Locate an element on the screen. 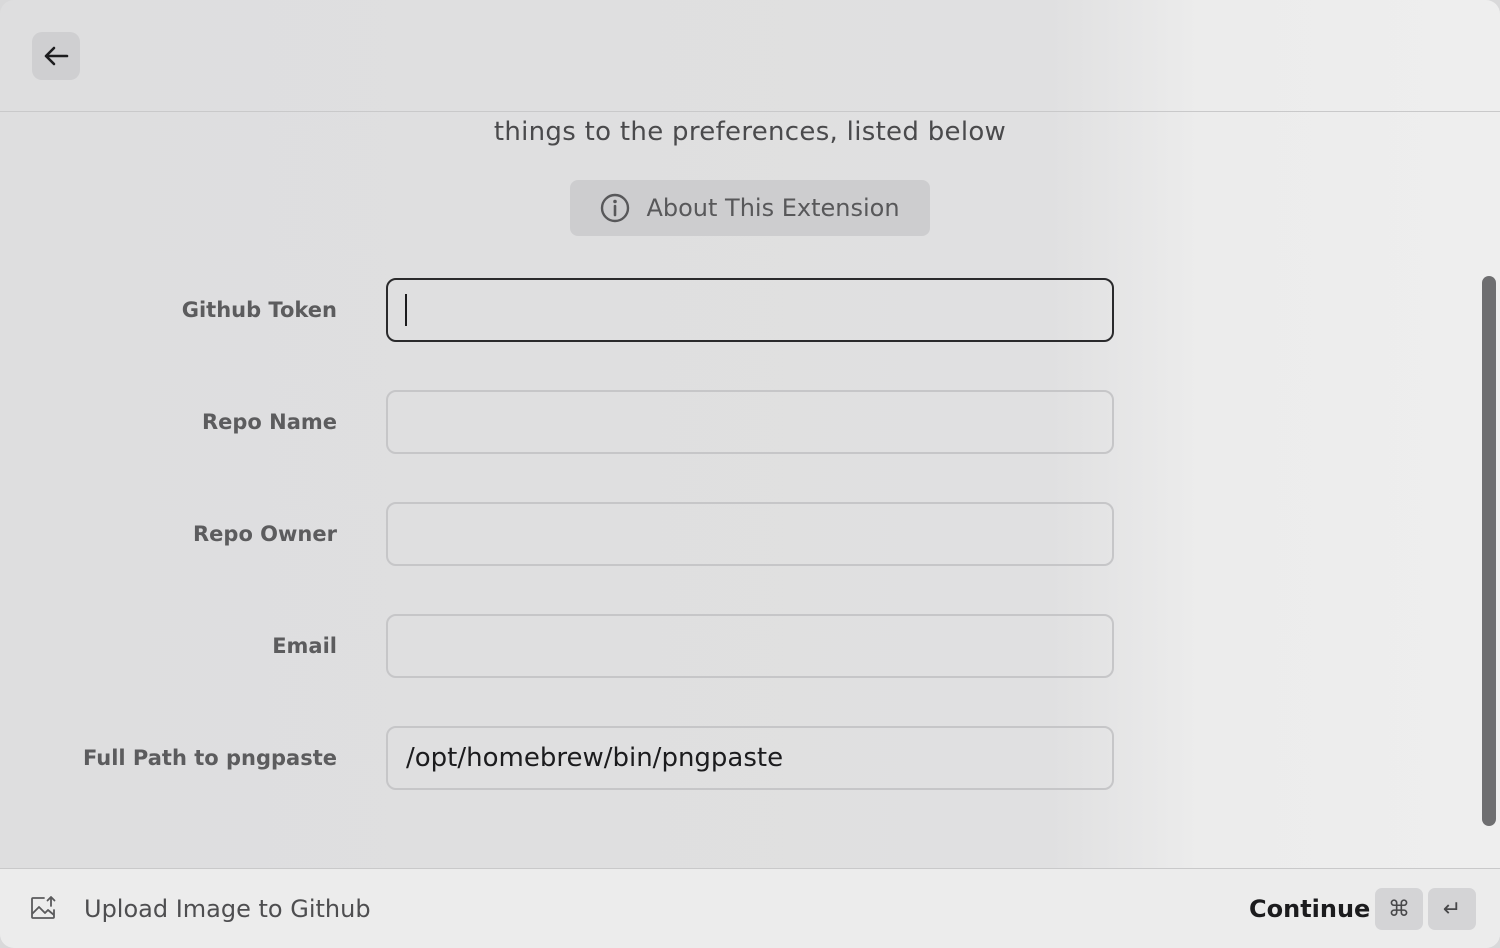 The height and width of the screenshot is (948, 1500). github-token-input is located at coordinates (750, 310).